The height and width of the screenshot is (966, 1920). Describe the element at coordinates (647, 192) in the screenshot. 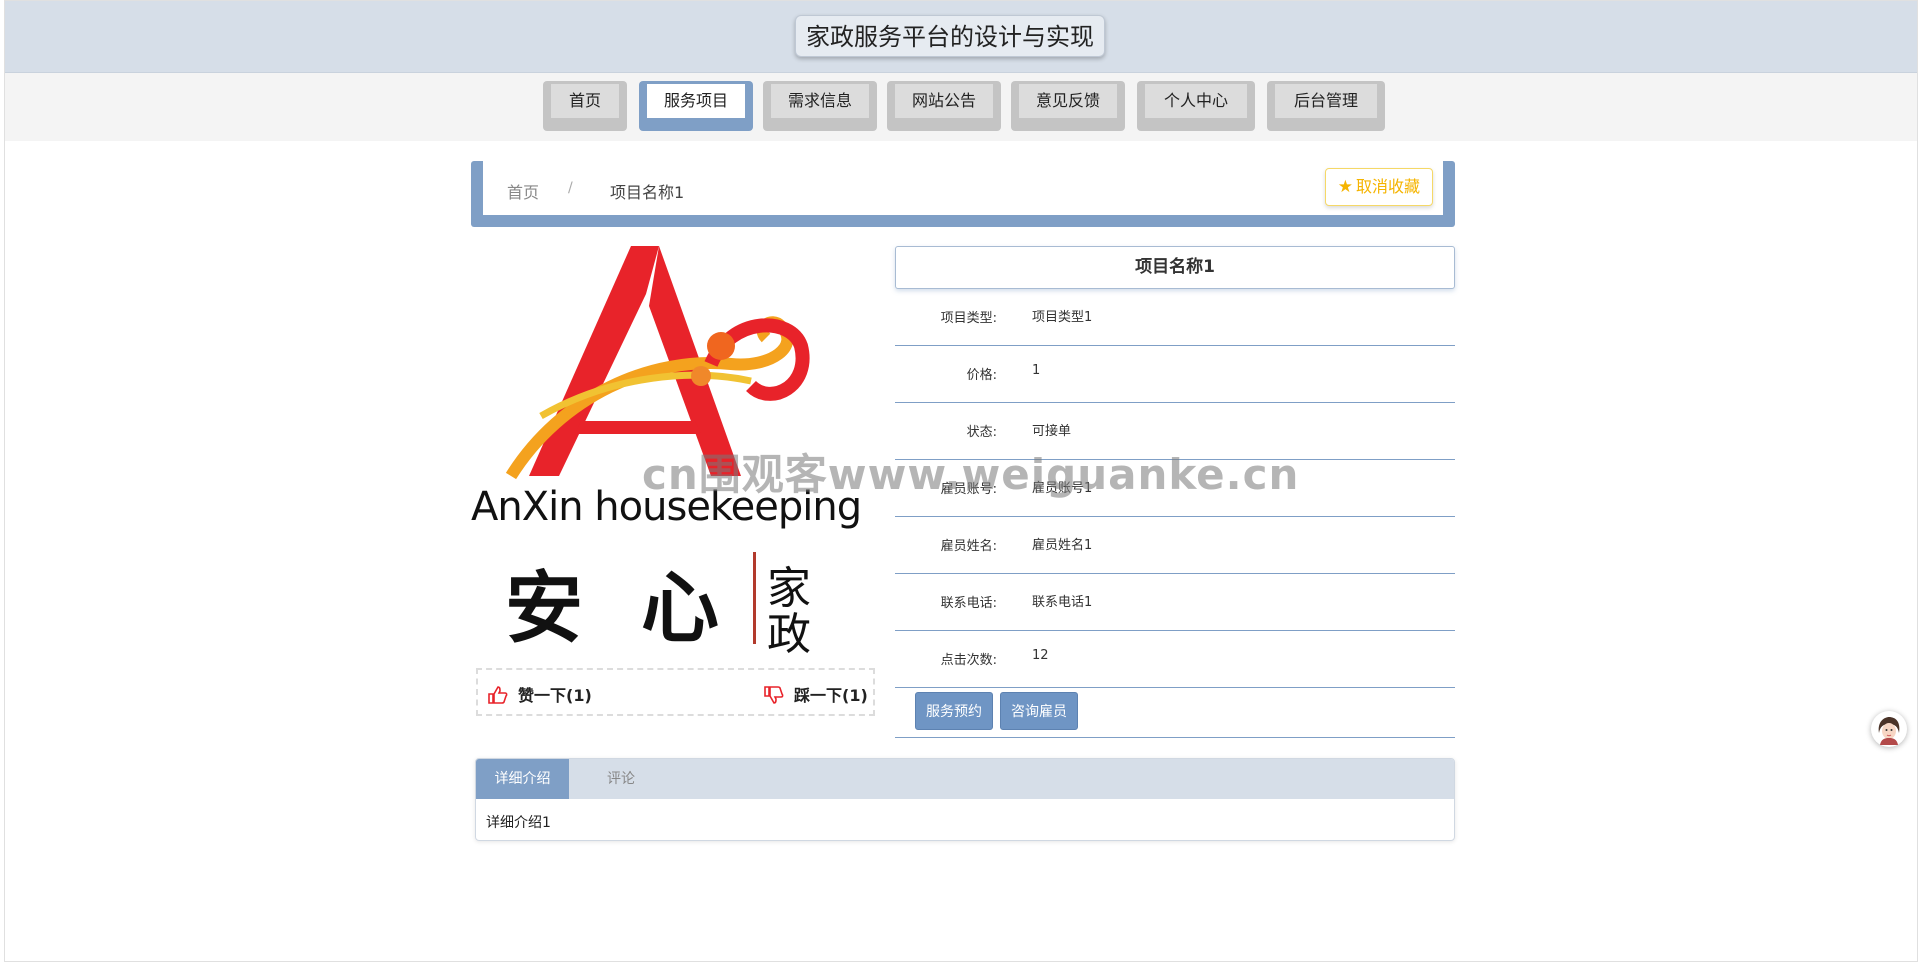

I see `breadcrumb-current: 项目名称1` at that location.